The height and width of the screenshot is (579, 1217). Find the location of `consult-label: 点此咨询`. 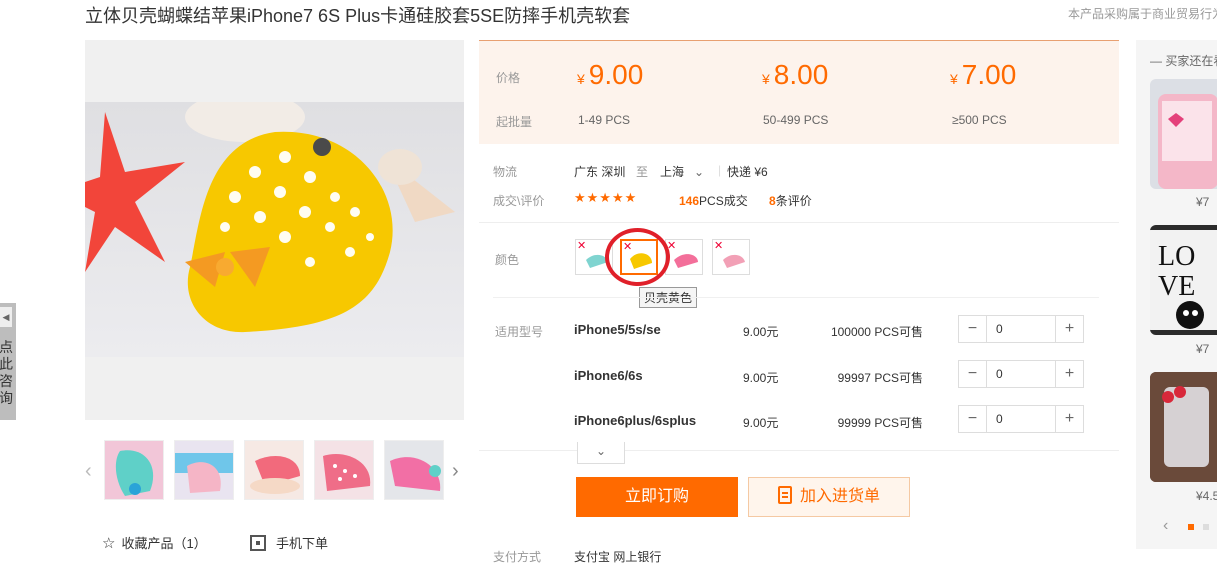

consult-label: 点此咨询 is located at coordinates (6, 372).